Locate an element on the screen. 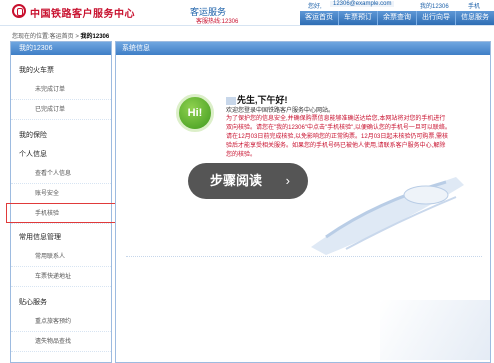 This screenshot has height=363, width=494. divider is located at coordinates (304, 256).